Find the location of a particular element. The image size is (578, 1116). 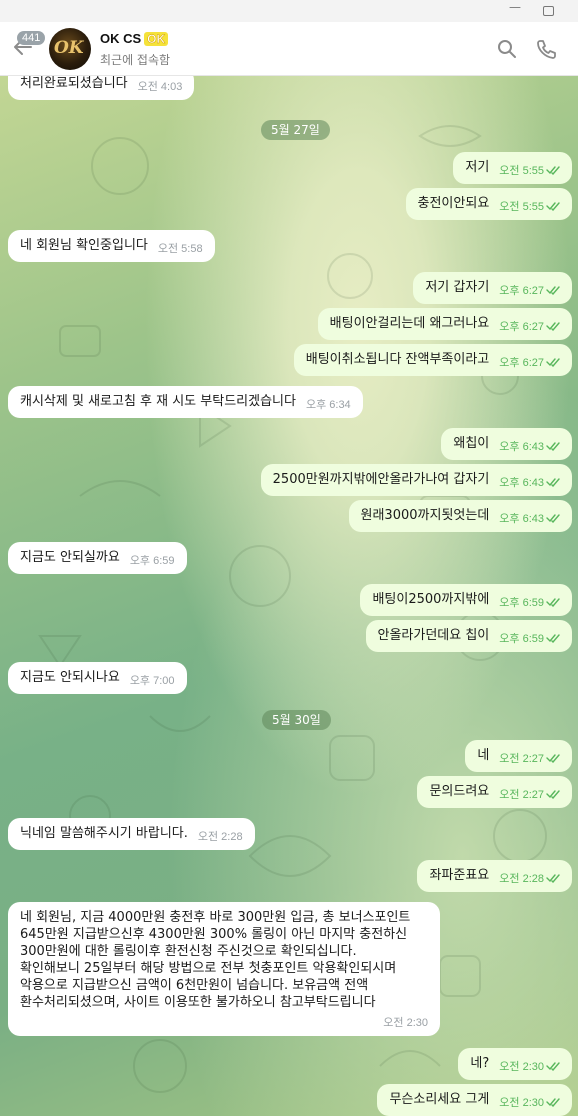

message-bubble-outgoing: 네 오전 2:27 is located at coordinates (518, 756).